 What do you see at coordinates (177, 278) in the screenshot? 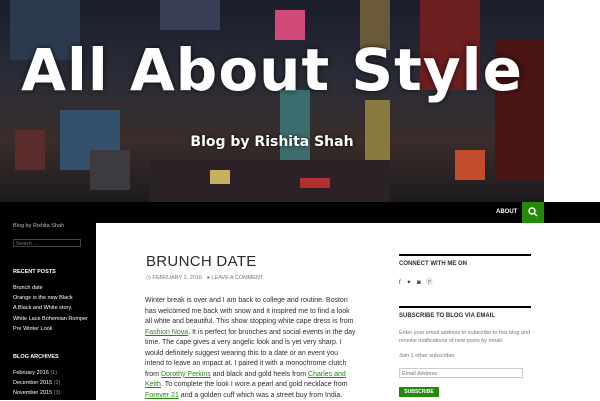
I see `post-date: FEBRUARY 2, 2016` at bounding box center [177, 278].